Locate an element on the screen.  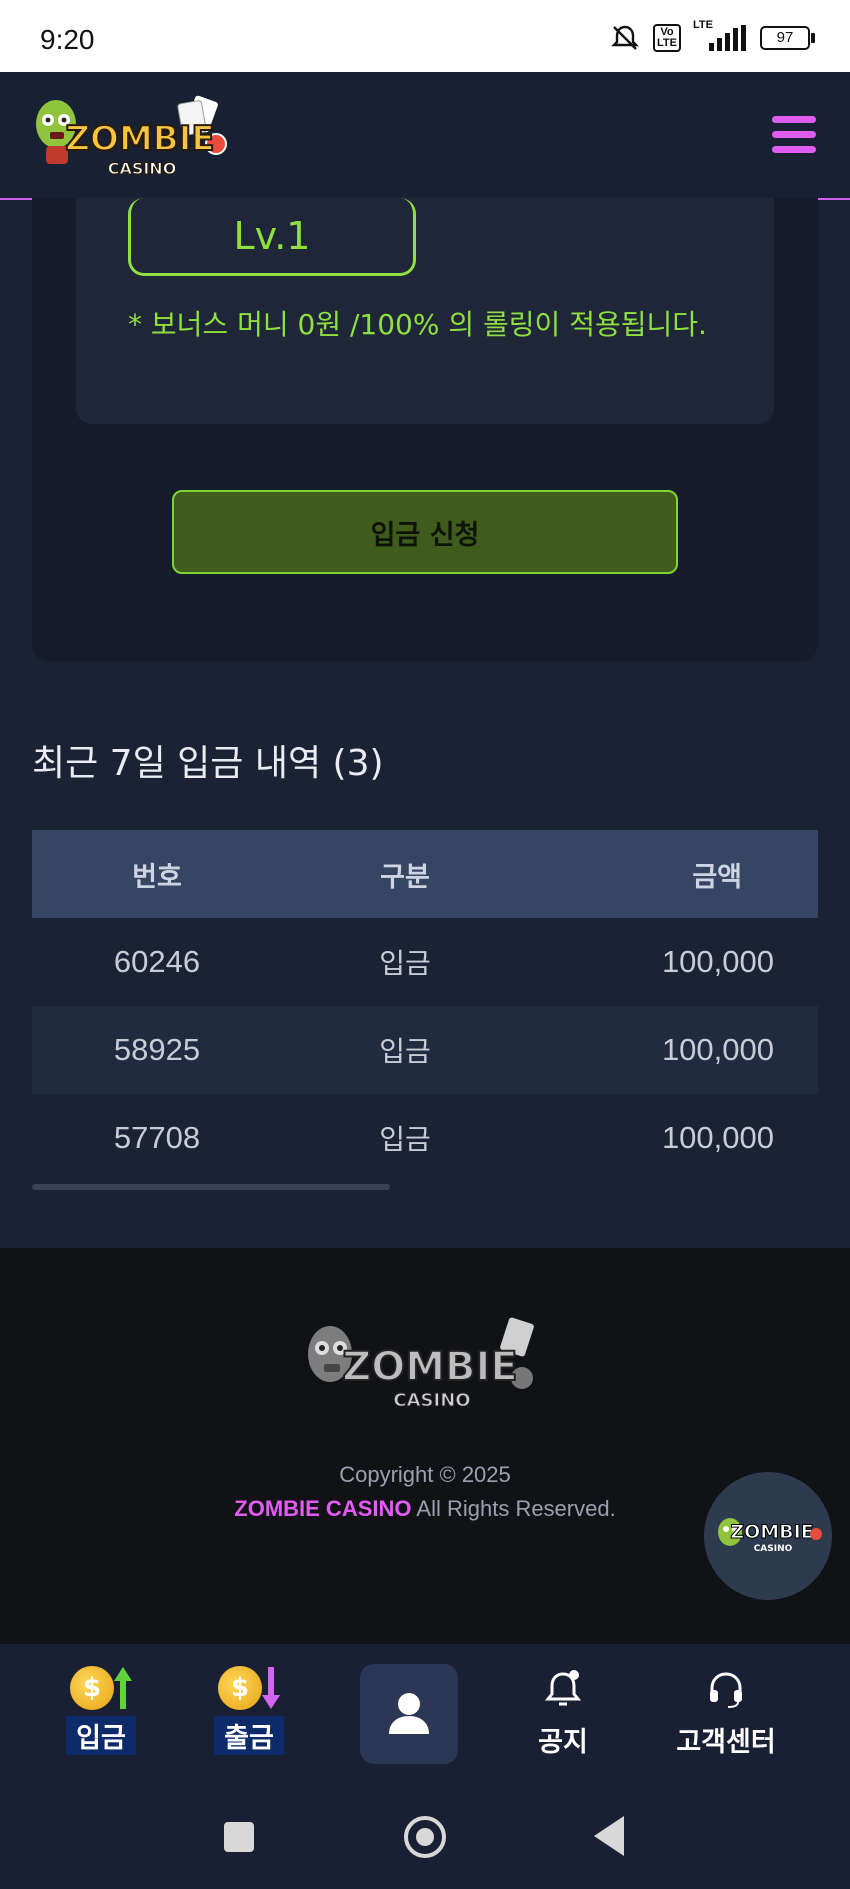
floating-logo-button: ZOMBIE CASINO is located at coordinates (768, 1536).